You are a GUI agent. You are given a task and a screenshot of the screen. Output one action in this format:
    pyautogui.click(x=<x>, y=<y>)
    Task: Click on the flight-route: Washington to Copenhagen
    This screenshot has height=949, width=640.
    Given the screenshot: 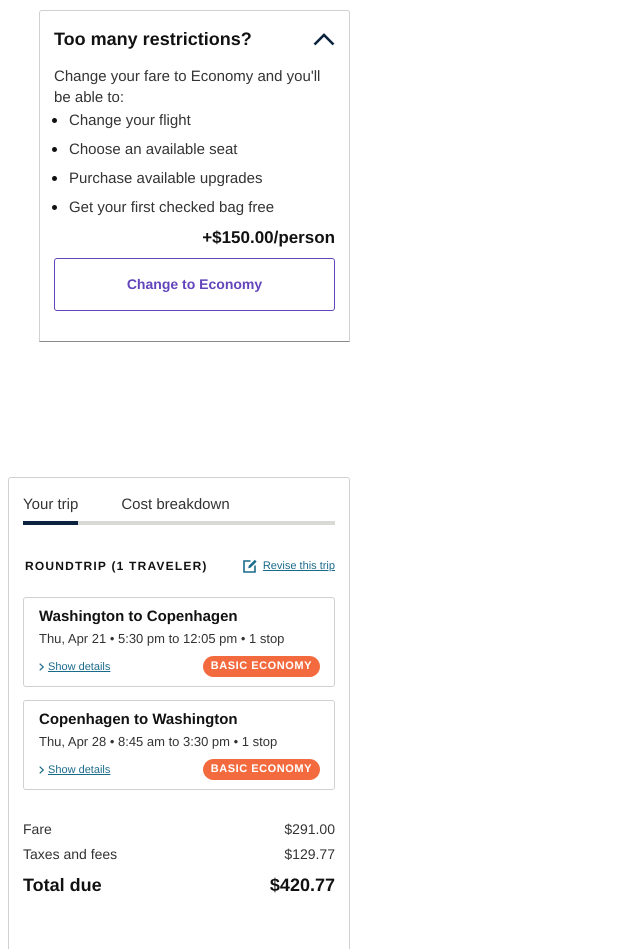 What is the action you would take?
    pyautogui.click(x=139, y=617)
    